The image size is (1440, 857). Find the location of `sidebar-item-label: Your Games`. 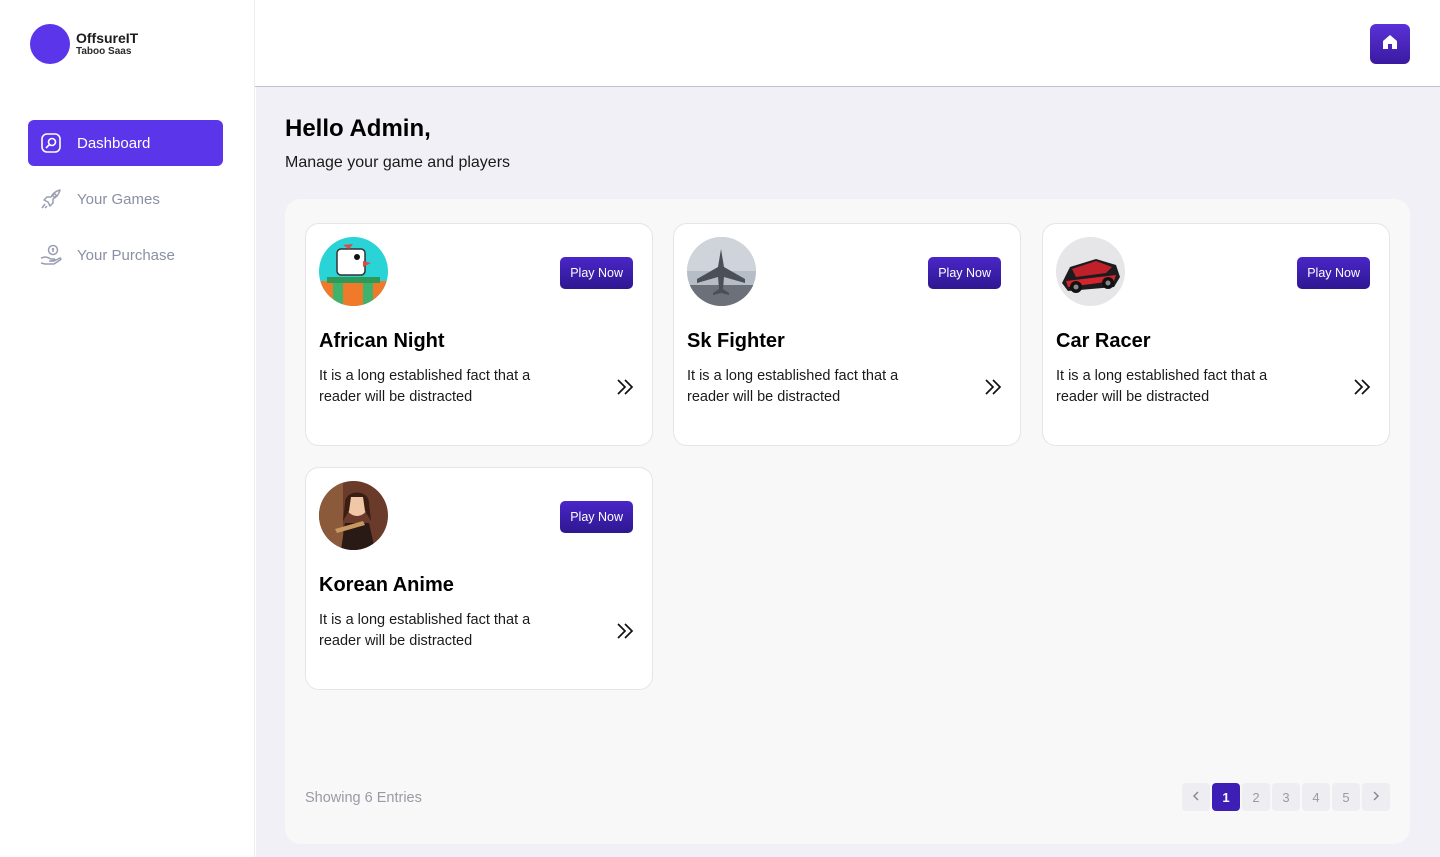

sidebar-item-label: Your Games is located at coordinates (118, 199).